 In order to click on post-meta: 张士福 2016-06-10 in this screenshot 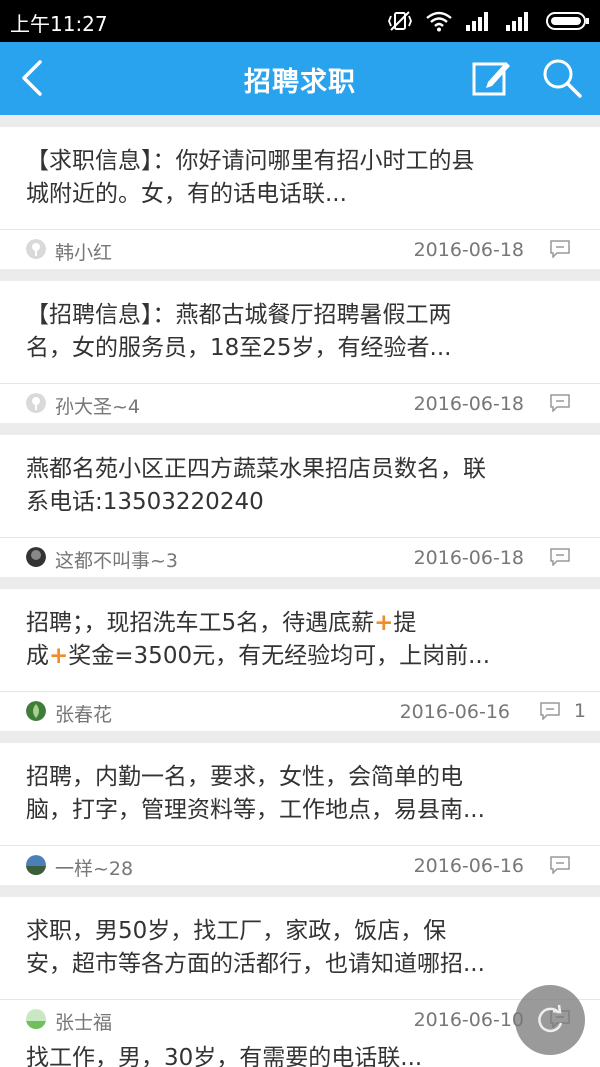, I will do `click(300, 1019)`.